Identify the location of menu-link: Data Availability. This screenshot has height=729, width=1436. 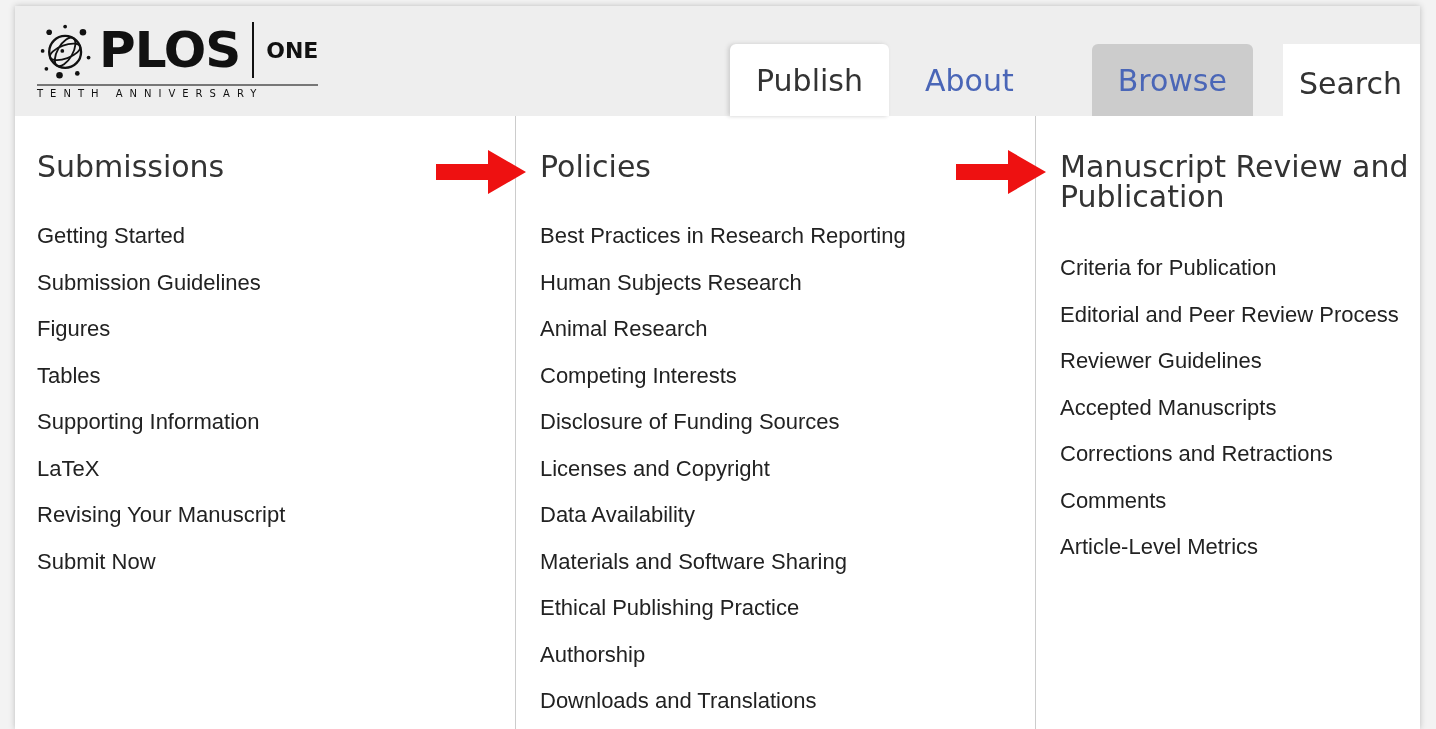
(787, 526).